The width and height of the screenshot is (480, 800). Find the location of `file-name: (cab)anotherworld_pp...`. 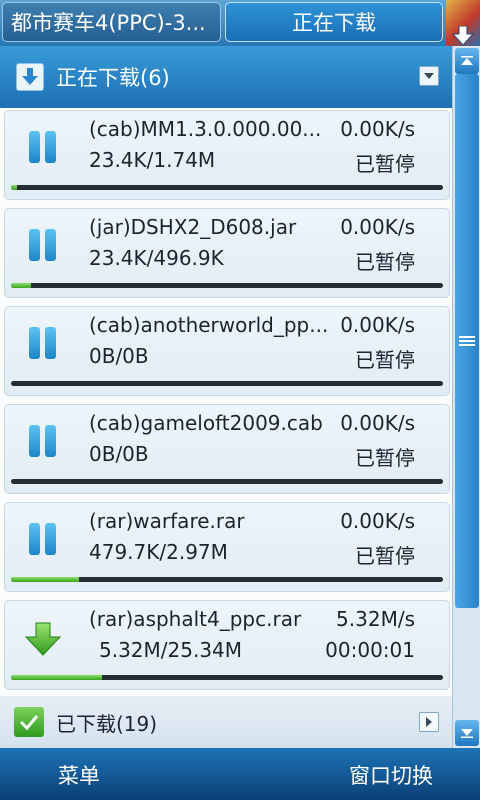

file-name: (cab)anotherworld_pp... is located at coordinates (209, 325).